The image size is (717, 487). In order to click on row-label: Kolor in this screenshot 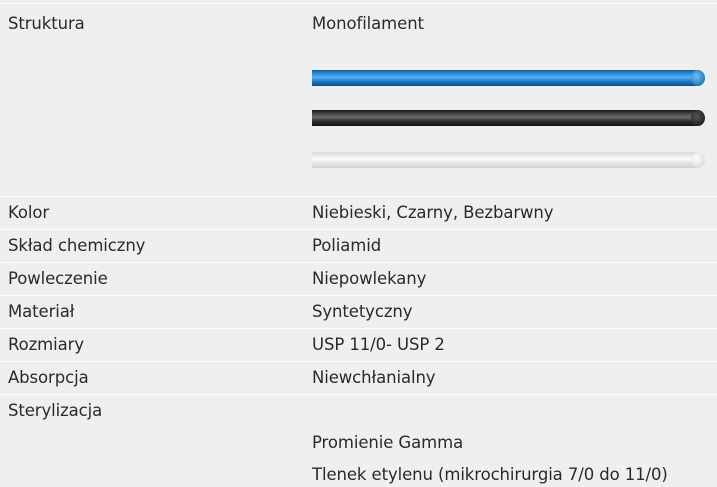, I will do `click(29, 212)`.